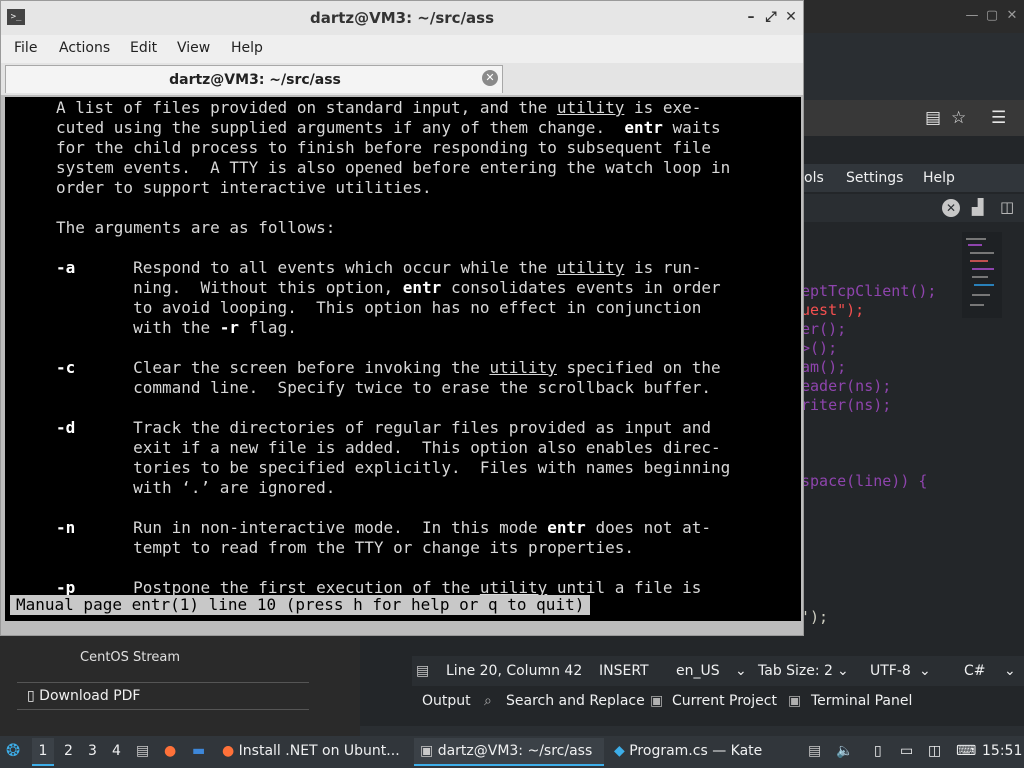 The image size is (1024, 768). Describe the element at coordinates (966, 751) in the screenshot. I see `keyboard-icon: ⌨` at that location.